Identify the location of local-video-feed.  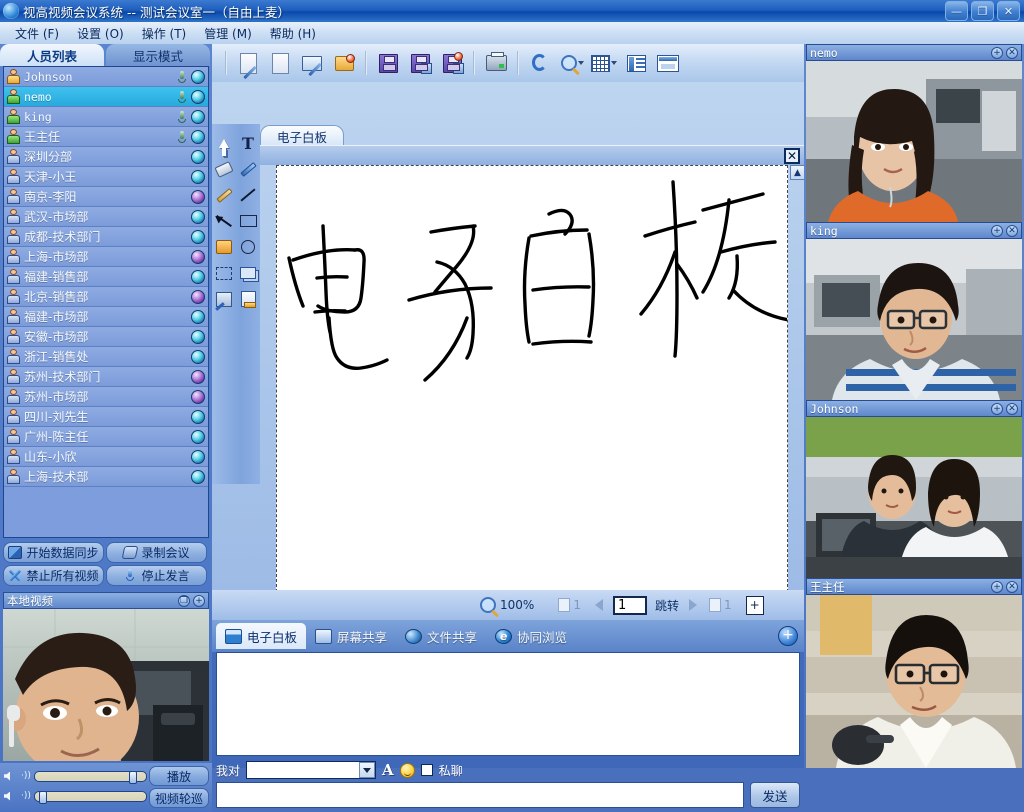
(106, 685).